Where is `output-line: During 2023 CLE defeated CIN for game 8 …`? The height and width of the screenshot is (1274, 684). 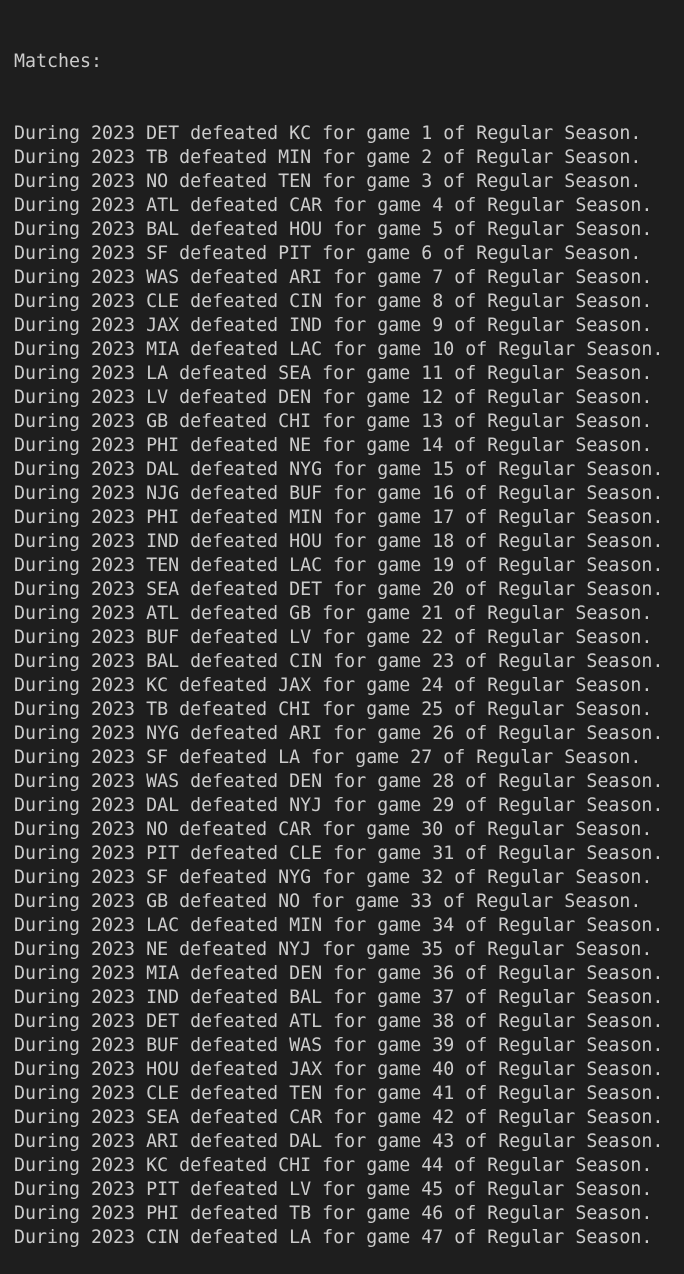 output-line: During 2023 CLE defeated CIN for game 8 … is located at coordinates (333, 301).